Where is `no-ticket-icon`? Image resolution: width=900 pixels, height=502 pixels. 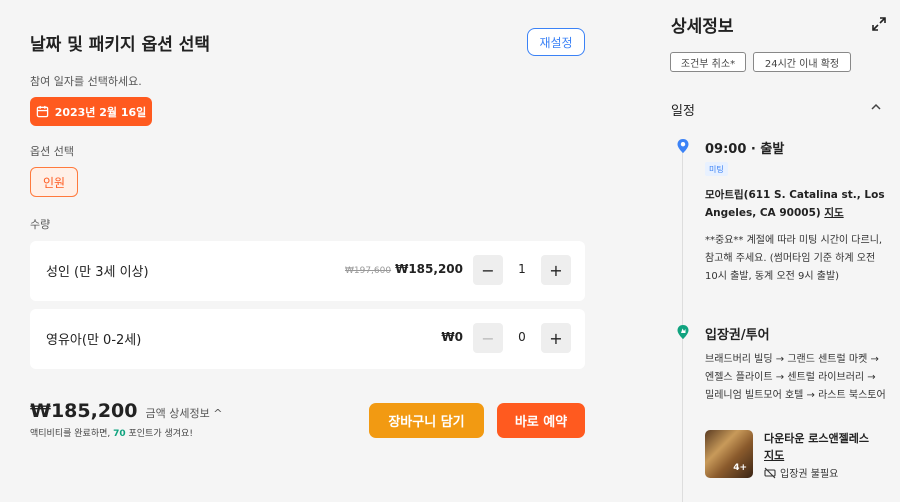 no-ticket-icon is located at coordinates (770, 472).